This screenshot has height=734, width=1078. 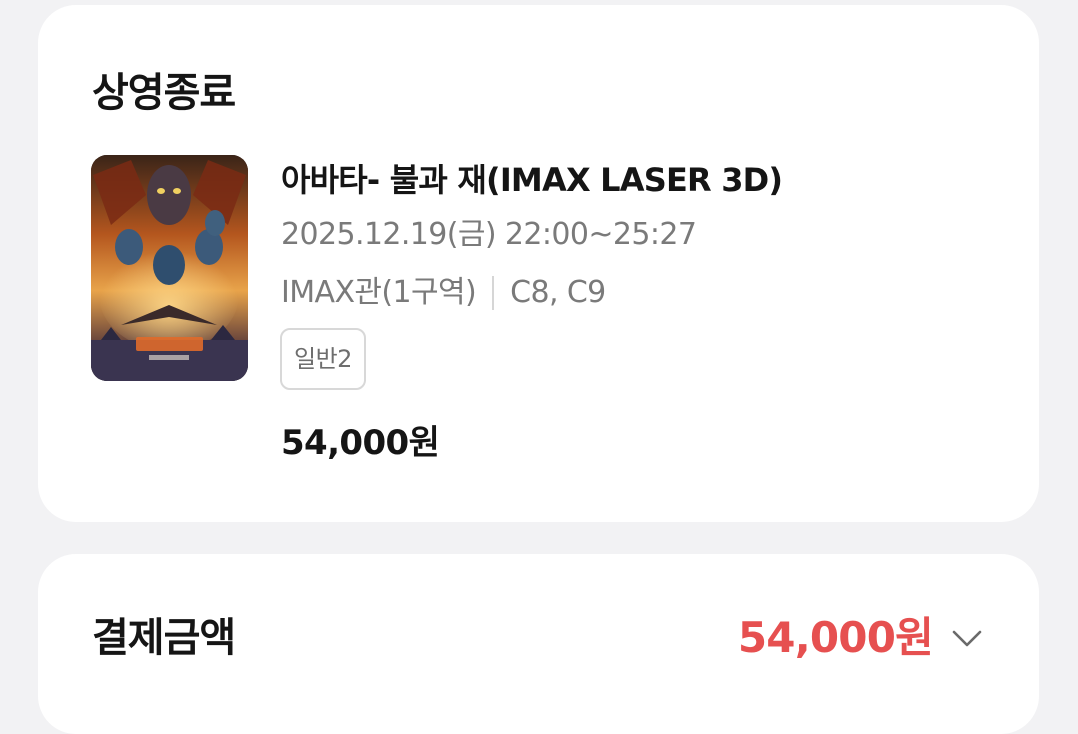 What do you see at coordinates (164, 638) in the screenshot?
I see `payment-amount-label: 결제금액` at bounding box center [164, 638].